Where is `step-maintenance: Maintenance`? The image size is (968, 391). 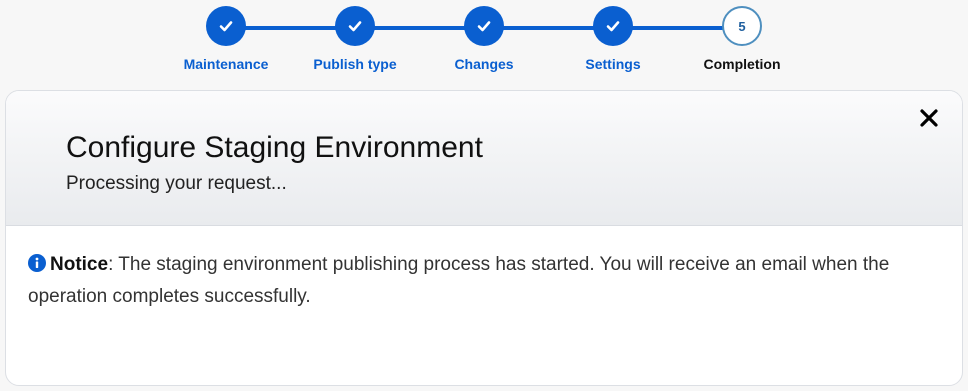
step-maintenance: Maintenance is located at coordinates (226, 39).